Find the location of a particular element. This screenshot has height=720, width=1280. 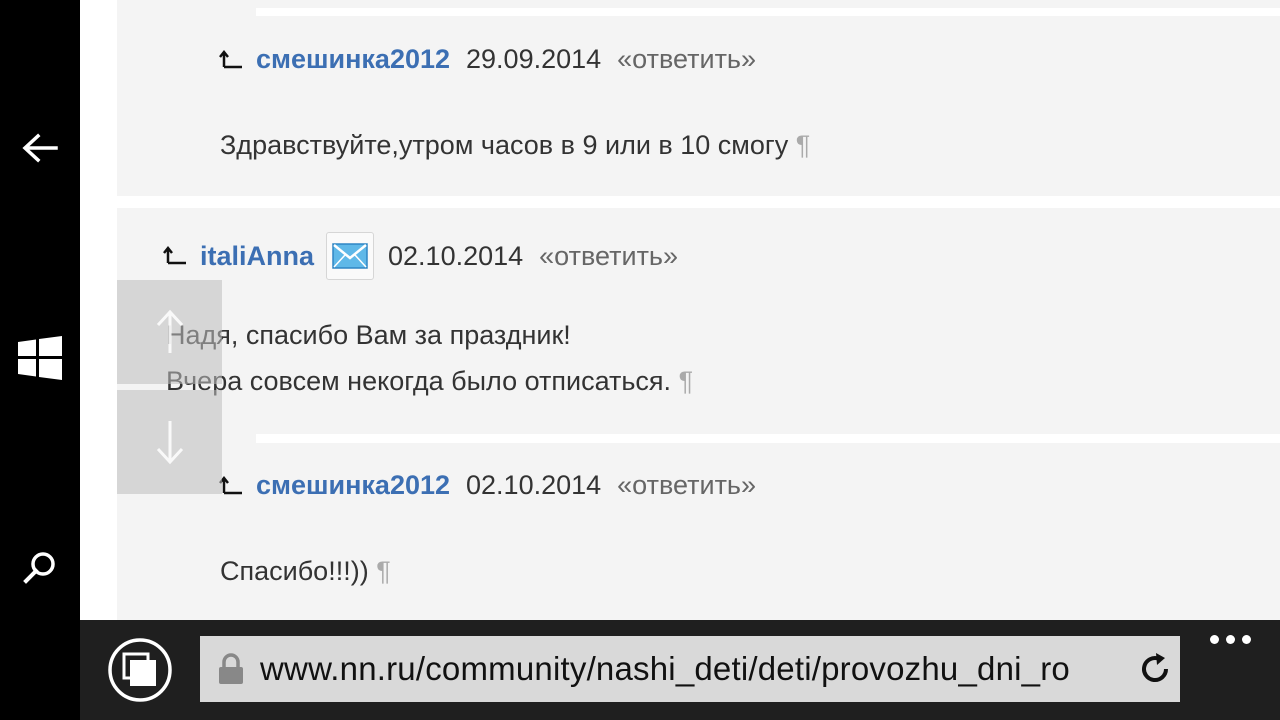

search-button is located at coordinates (40, 568).